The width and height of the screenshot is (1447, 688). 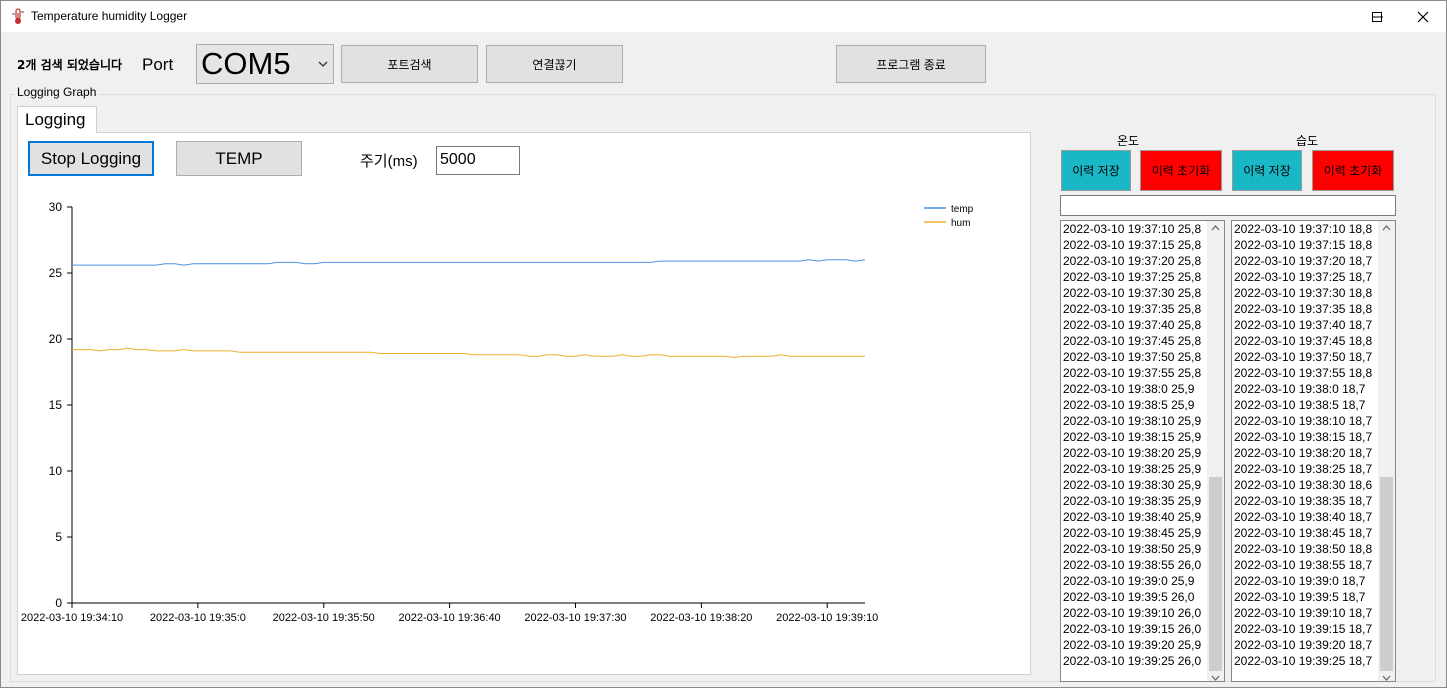 What do you see at coordinates (1142, 581) in the screenshot?
I see `temp-history-row: 2022-03-10 19:39:0 25,9` at bounding box center [1142, 581].